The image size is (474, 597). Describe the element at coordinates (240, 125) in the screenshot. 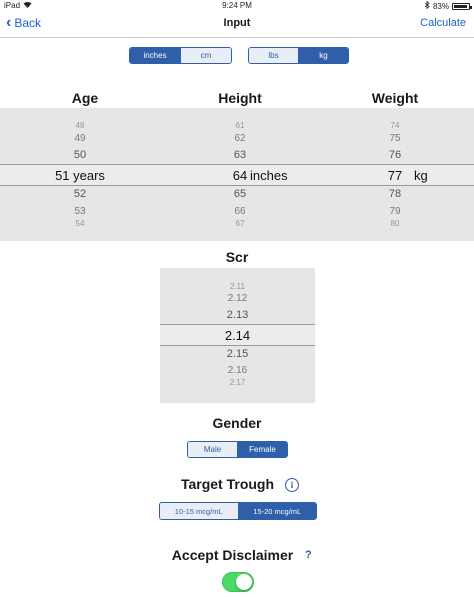

I see `height-value: 61` at that location.